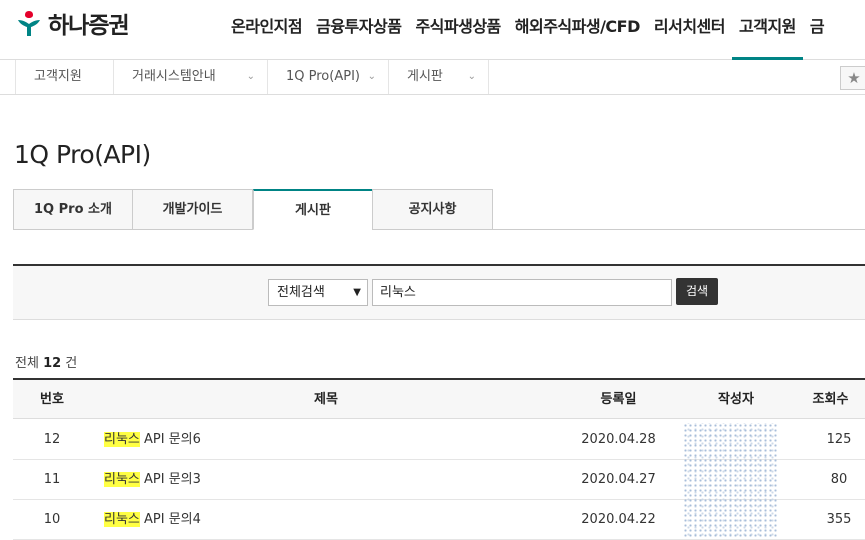  What do you see at coordinates (52, 439) in the screenshot?
I see `row-number: 12` at bounding box center [52, 439].